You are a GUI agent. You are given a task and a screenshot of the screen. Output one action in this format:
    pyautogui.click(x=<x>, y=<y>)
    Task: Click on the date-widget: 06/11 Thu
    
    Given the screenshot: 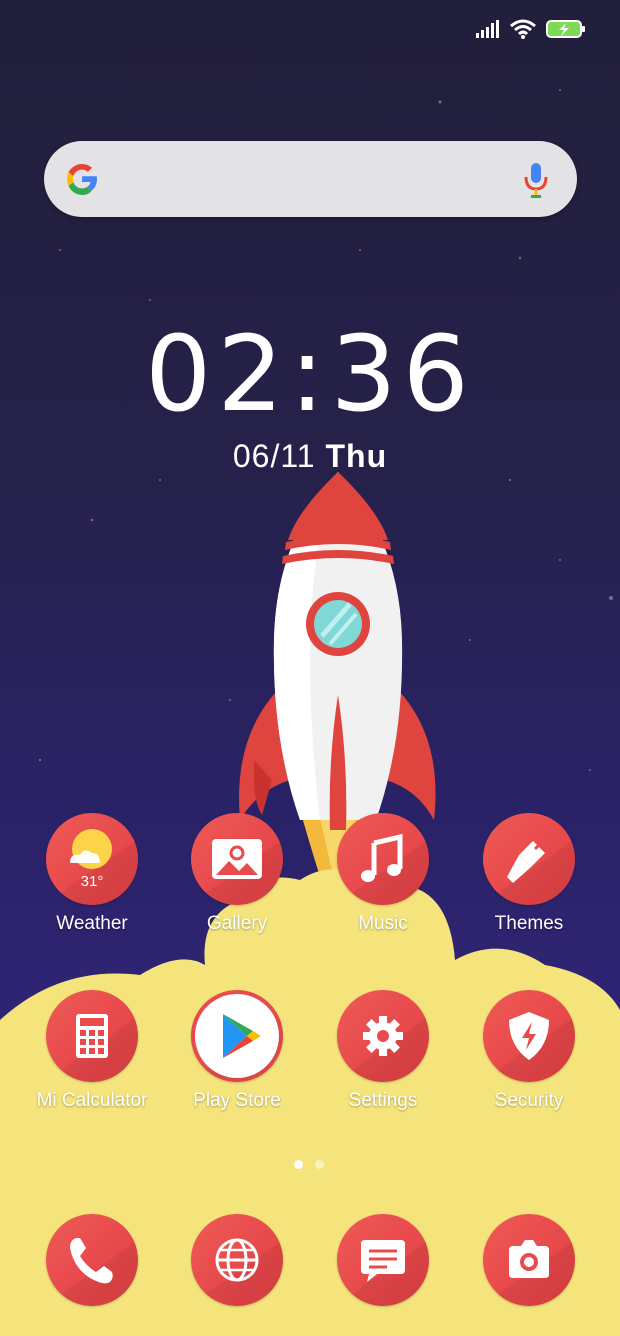 What is the action you would take?
    pyautogui.click(x=310, y=456)
    